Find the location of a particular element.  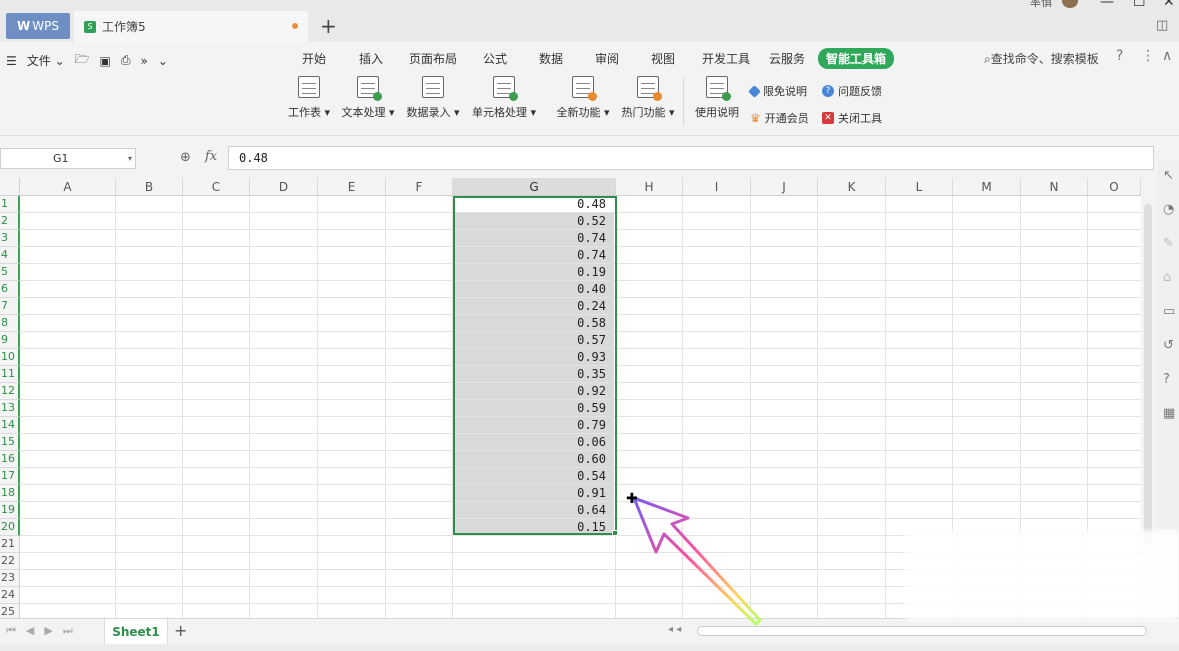

column-header-i: I is located at coordinates (717, 187).